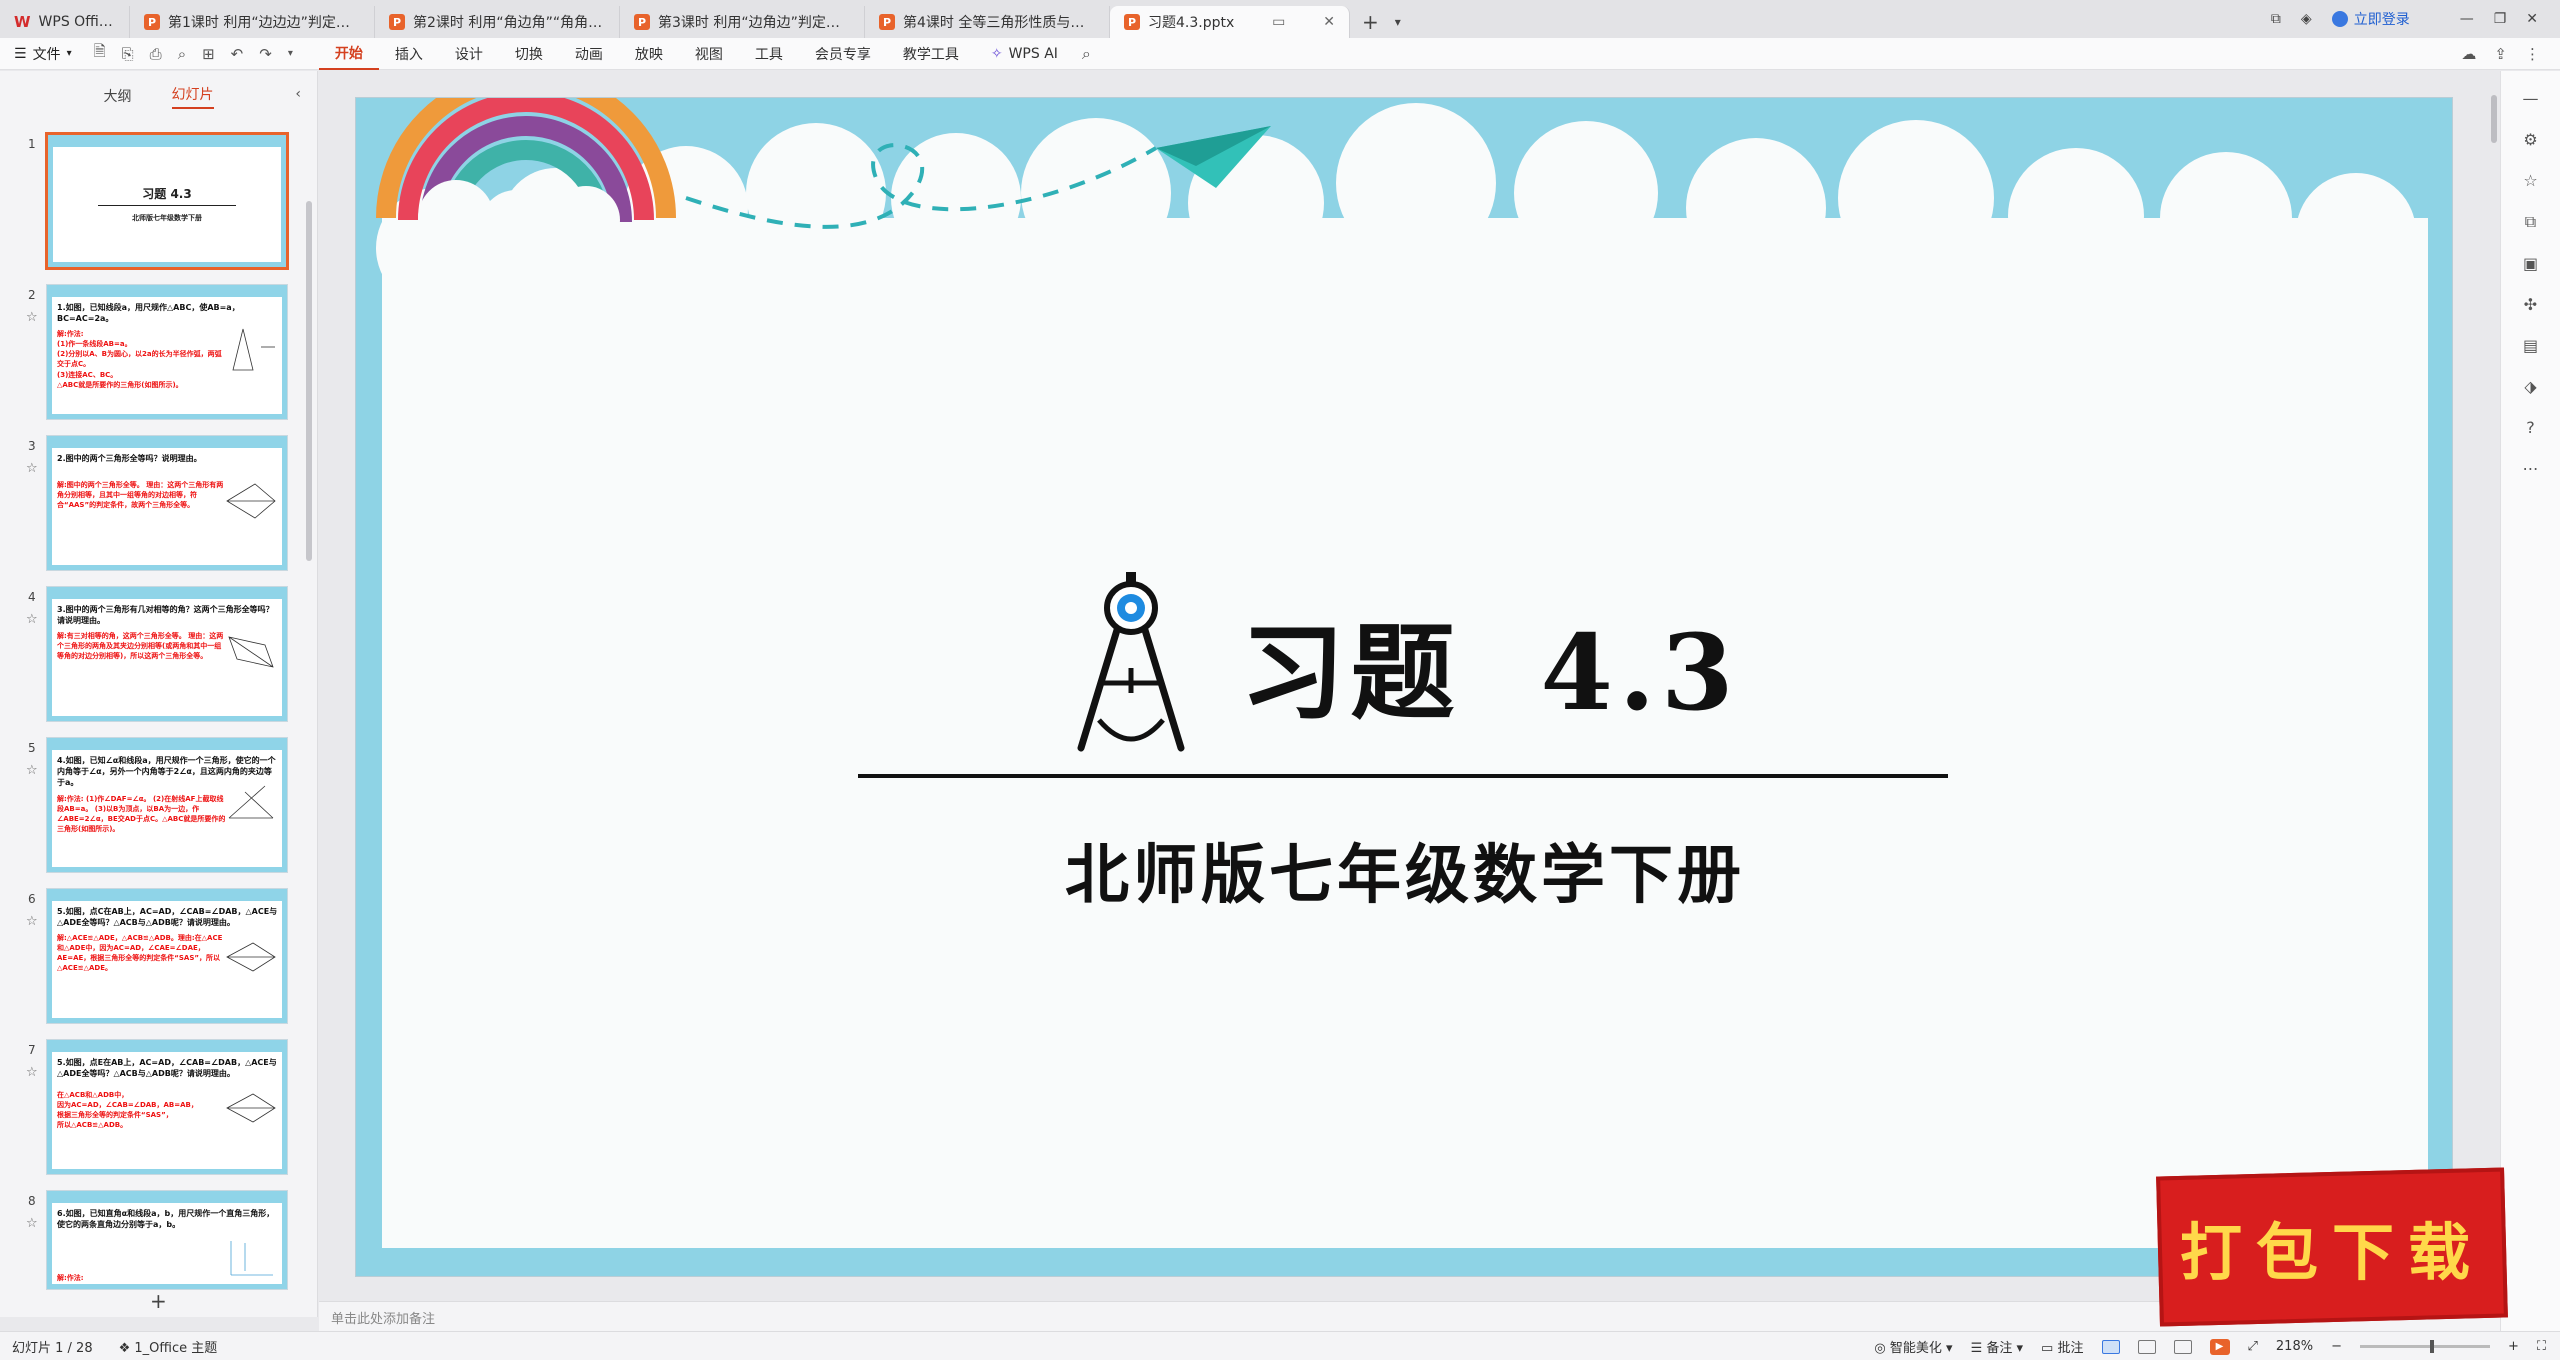 This screenshot has height=1360, width=2560. Describe the element at coordinates (298, 94) in the screenshot. I see `collapse-panel-icon: ‹` at that location.